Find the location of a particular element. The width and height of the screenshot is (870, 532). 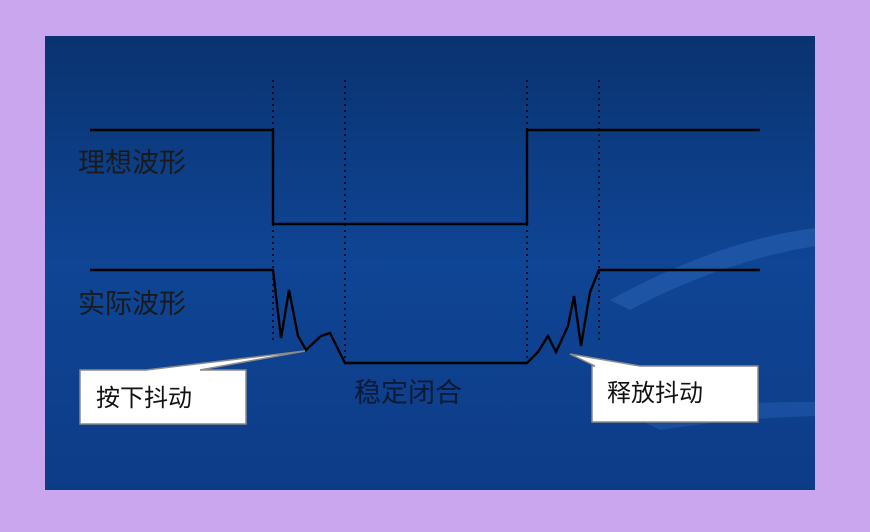

actual-waveform-label: 实际波形 is located at coordinates (132, 304).